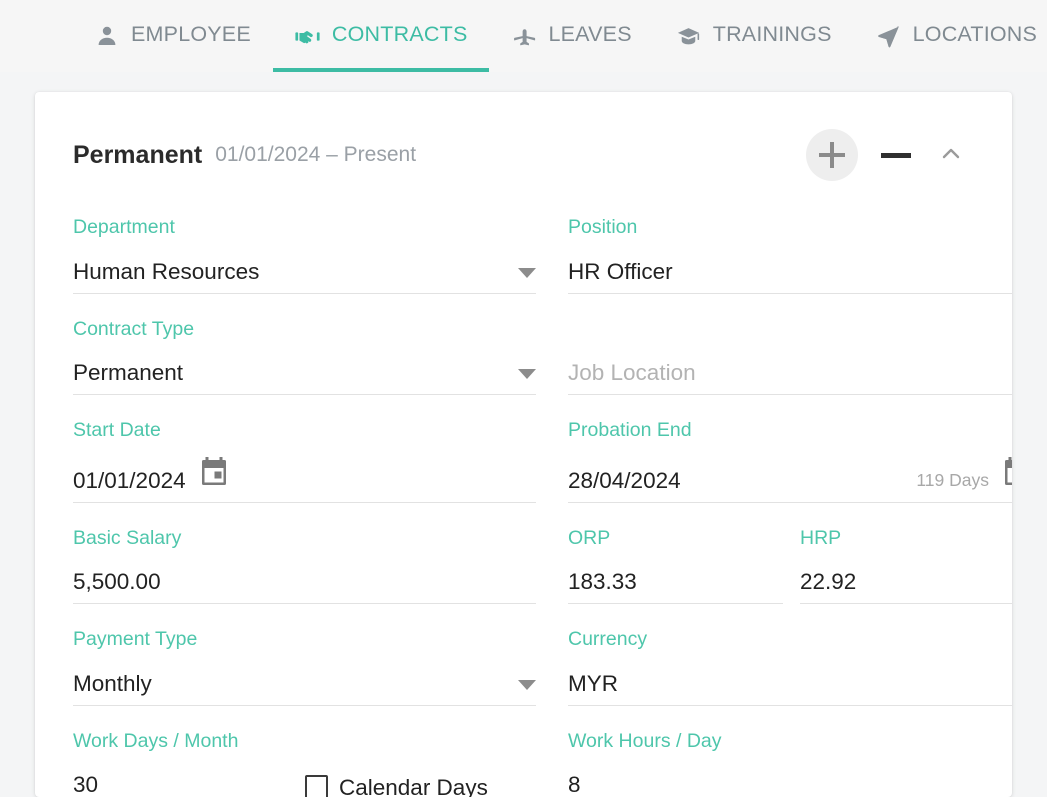  I want to click on tab-contracts: CONTRACTS, so click(381, 36).